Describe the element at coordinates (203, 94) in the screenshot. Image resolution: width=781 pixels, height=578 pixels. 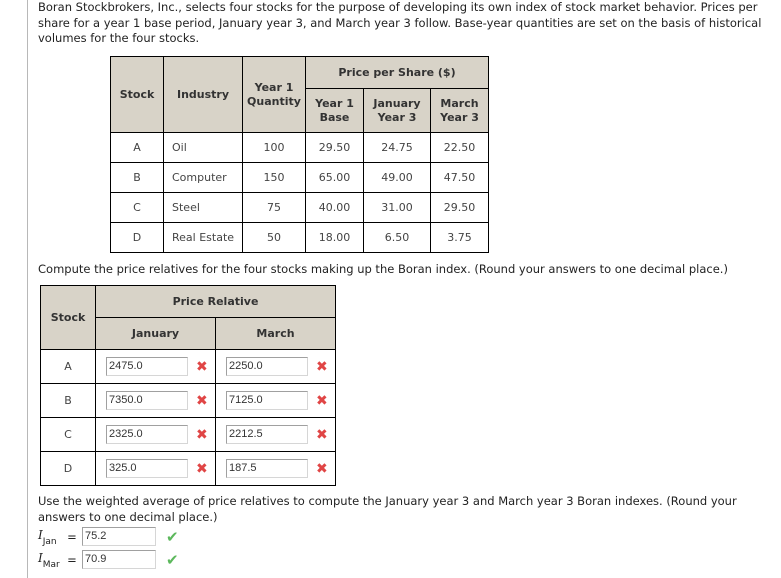
I see `header-industry: Industry` at that location.